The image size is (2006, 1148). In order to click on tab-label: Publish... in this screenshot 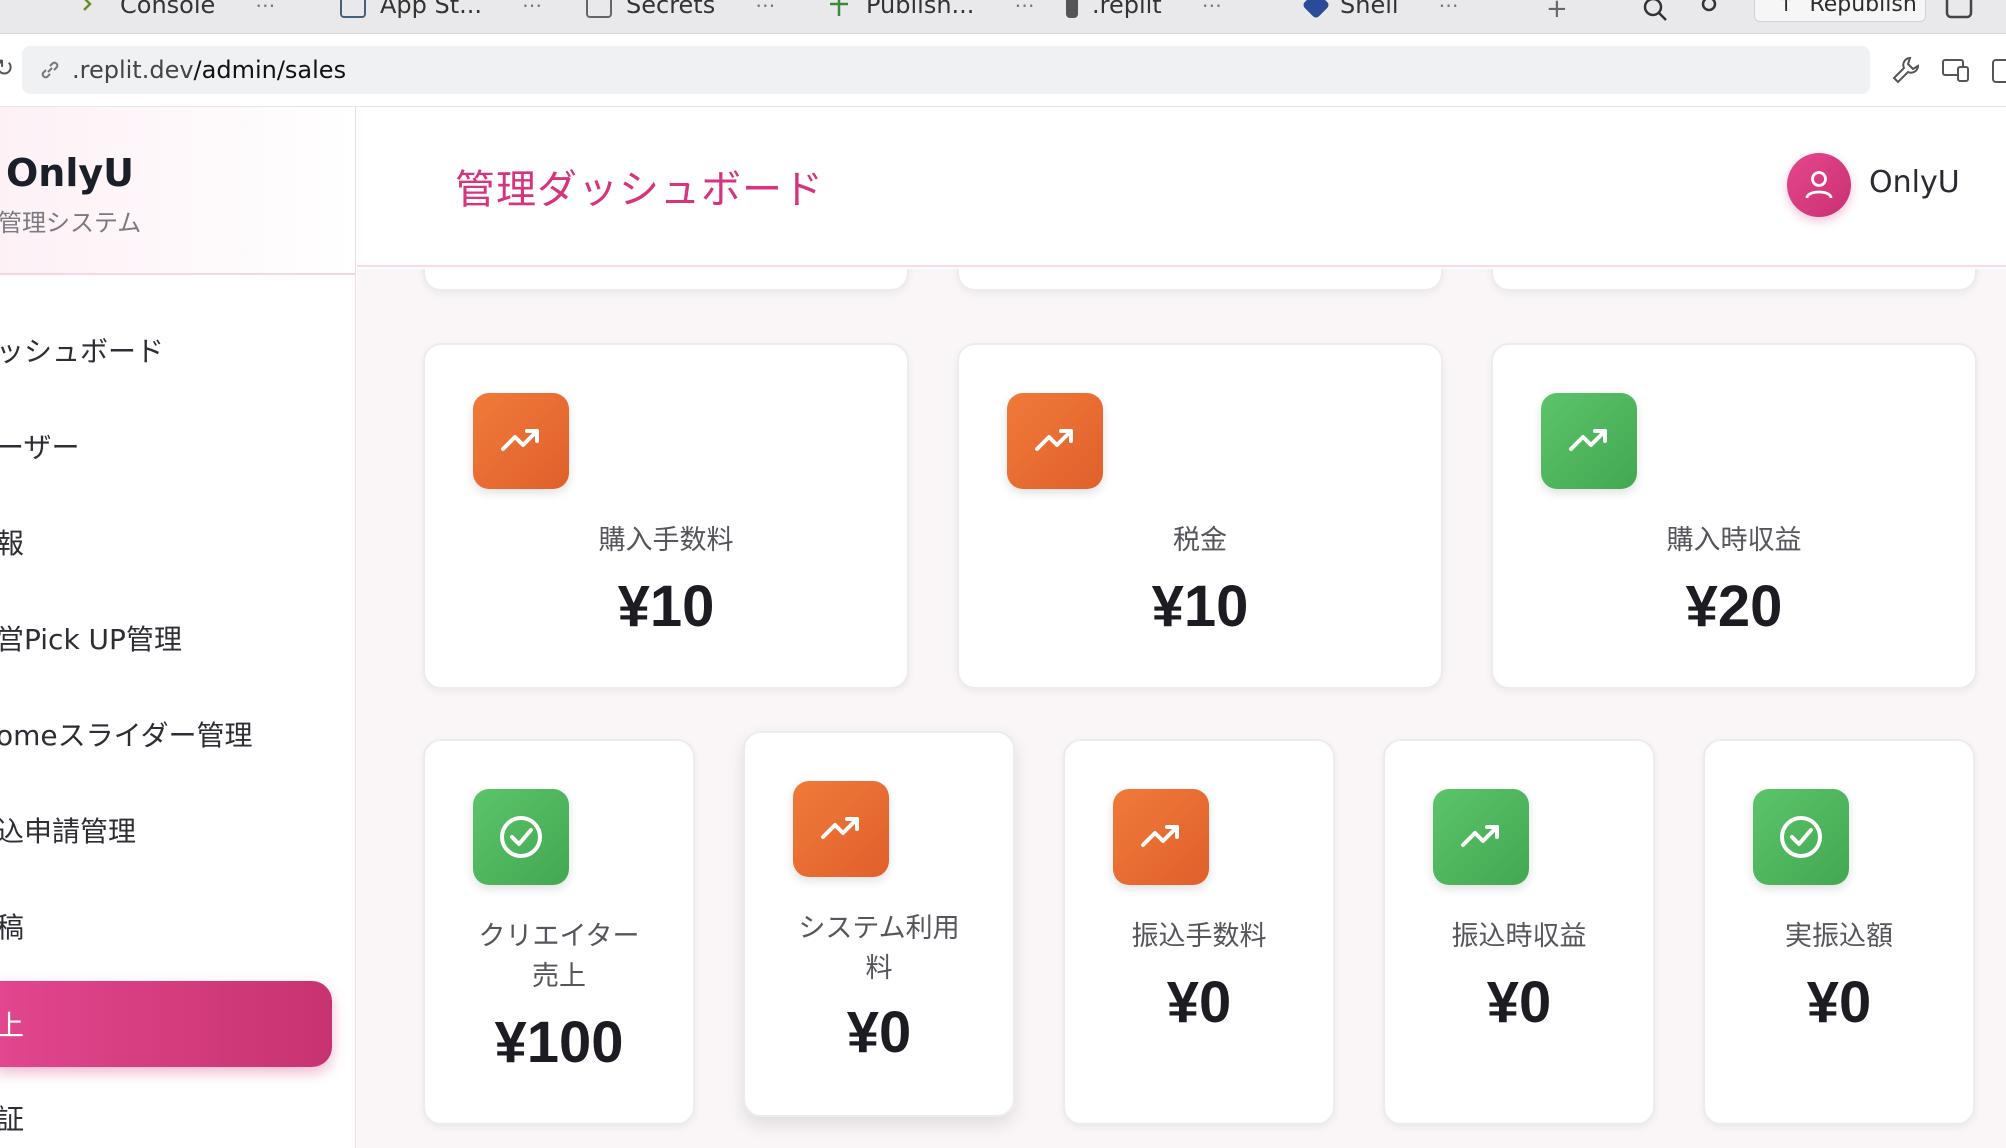, I will do `click(920, 9)`.